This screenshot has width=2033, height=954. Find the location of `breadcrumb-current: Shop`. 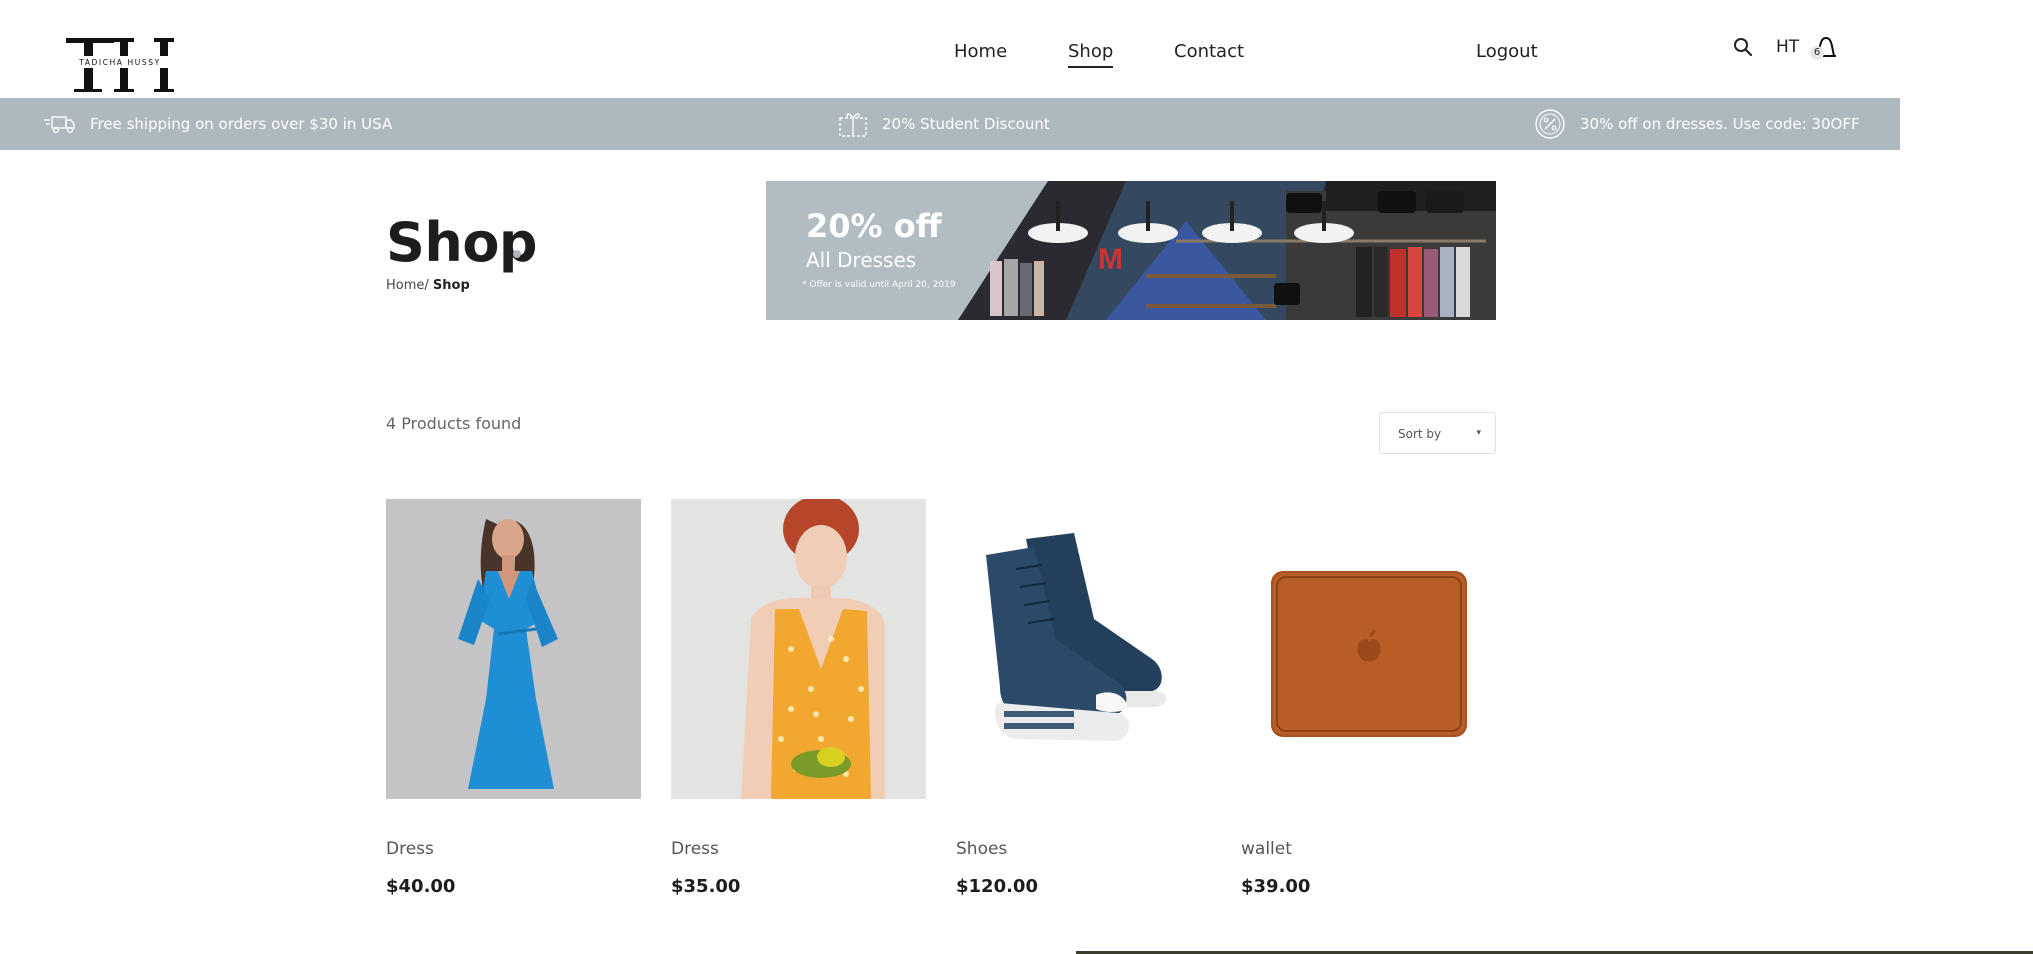

breadcrumb-current: Shop is located at coordinates (451, 285).